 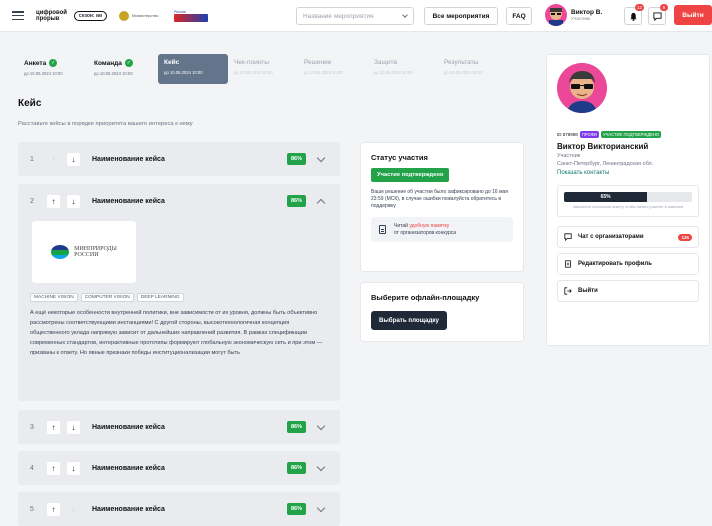 What do you see at coordinates (355, 16) in the screenshot?
I see `event-select: Название мероприятия` at bounding box center [355, 16].